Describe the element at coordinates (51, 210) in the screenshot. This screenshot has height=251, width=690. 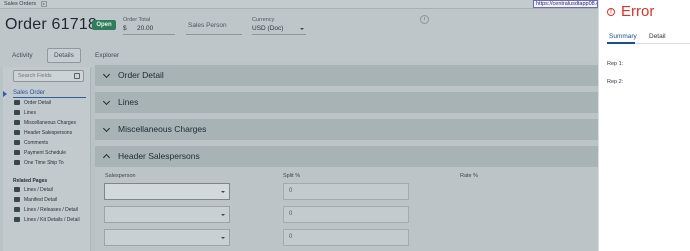
I see `related-item-label: Lines / Releases / Detail` at that location.